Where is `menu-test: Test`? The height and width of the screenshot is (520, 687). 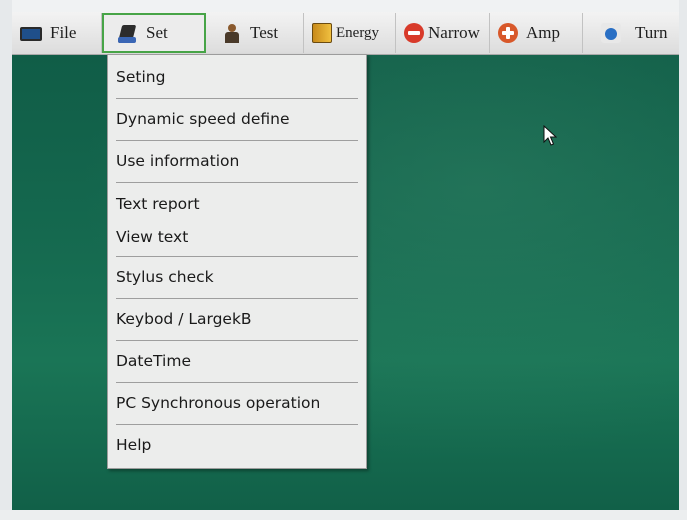
menu-test: Test is located at coordinates (255, 33).